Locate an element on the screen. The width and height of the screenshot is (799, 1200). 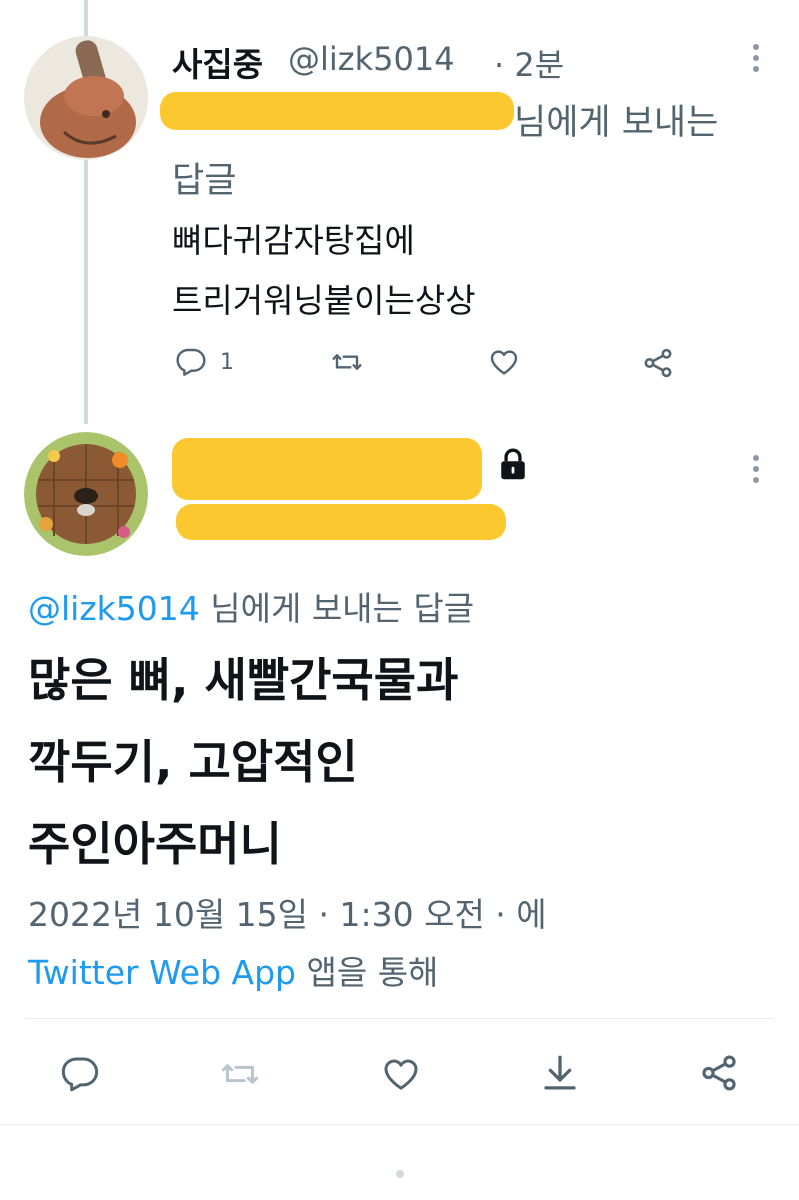
bookmark-button is located at coordinates (560, 1073).